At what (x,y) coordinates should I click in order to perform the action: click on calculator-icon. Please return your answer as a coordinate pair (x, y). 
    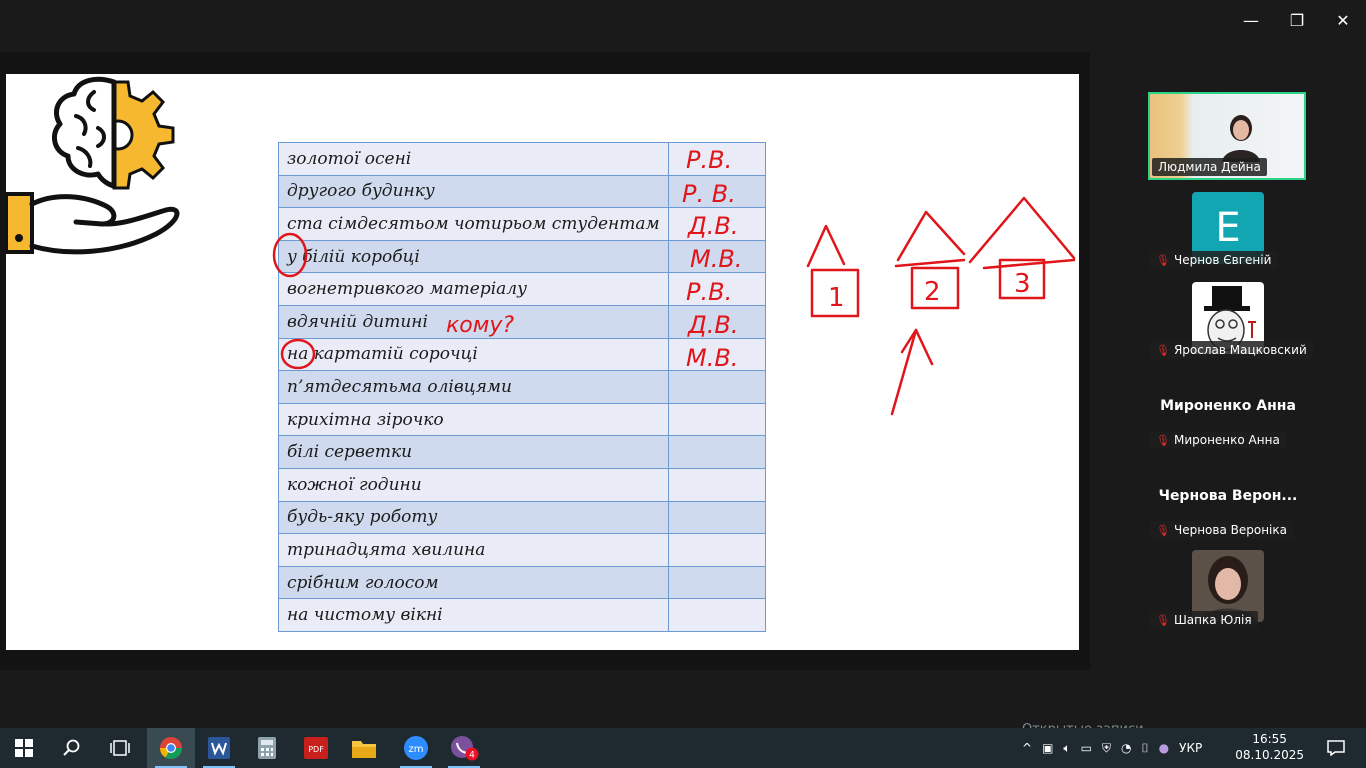
    Looking at the image, I should click on (267, 748).